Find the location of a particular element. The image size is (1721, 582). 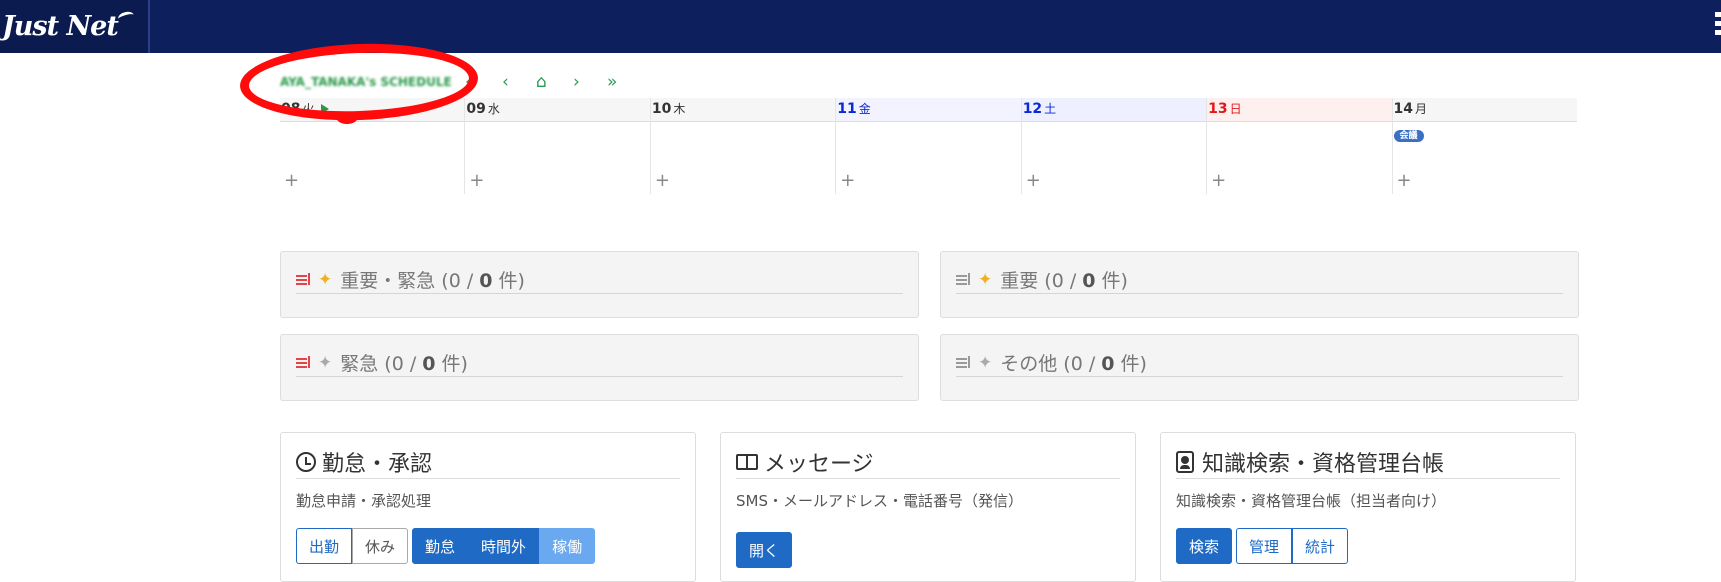

day-number: 08 is located at coordinates (291, 109).